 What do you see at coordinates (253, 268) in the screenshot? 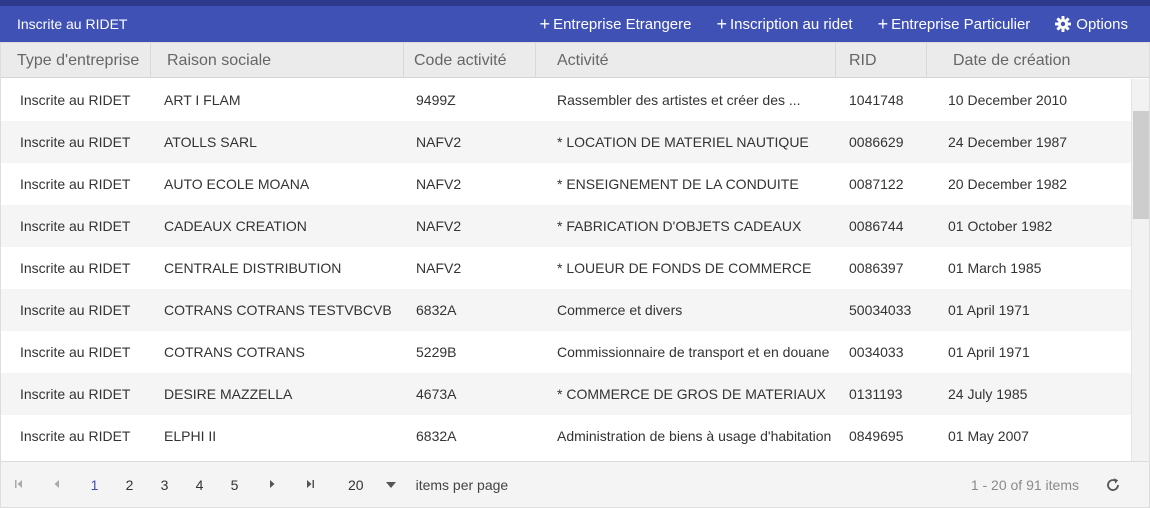
I see `cell-company-name: CENTRALE DISTRIBUTION` at bounding box center [253, 268].